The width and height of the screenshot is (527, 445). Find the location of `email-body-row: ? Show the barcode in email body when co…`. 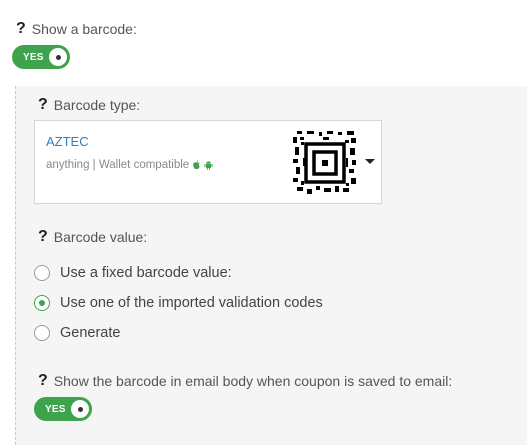

email-body-row: ? Show the barcode in email body when co… is located at coordinates (245, 381).